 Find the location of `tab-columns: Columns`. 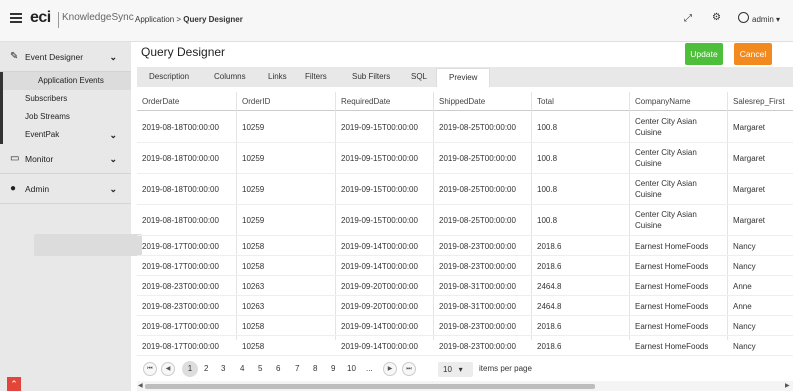

tab-columns: Columns is located at coordinates (230, 76).